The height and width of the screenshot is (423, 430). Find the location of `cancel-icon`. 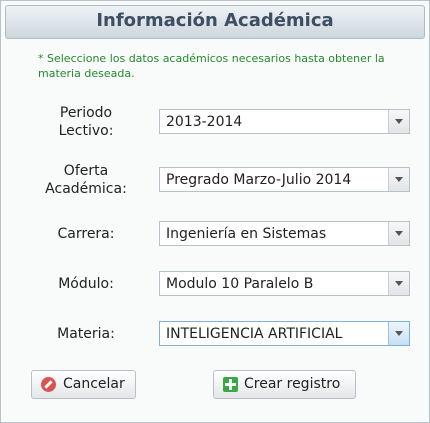

cancel-icon is located at coordinates (48, 384).